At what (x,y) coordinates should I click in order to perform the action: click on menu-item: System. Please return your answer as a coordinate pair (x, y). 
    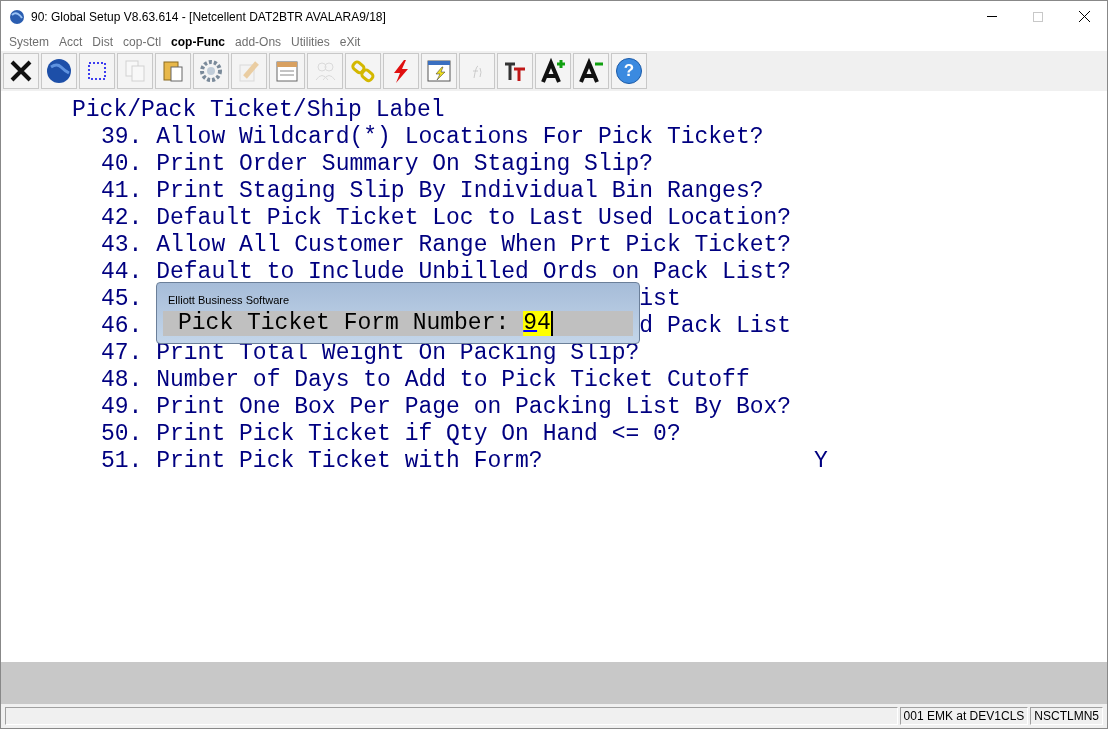
    Looking at the image, I should click on (29, 41).